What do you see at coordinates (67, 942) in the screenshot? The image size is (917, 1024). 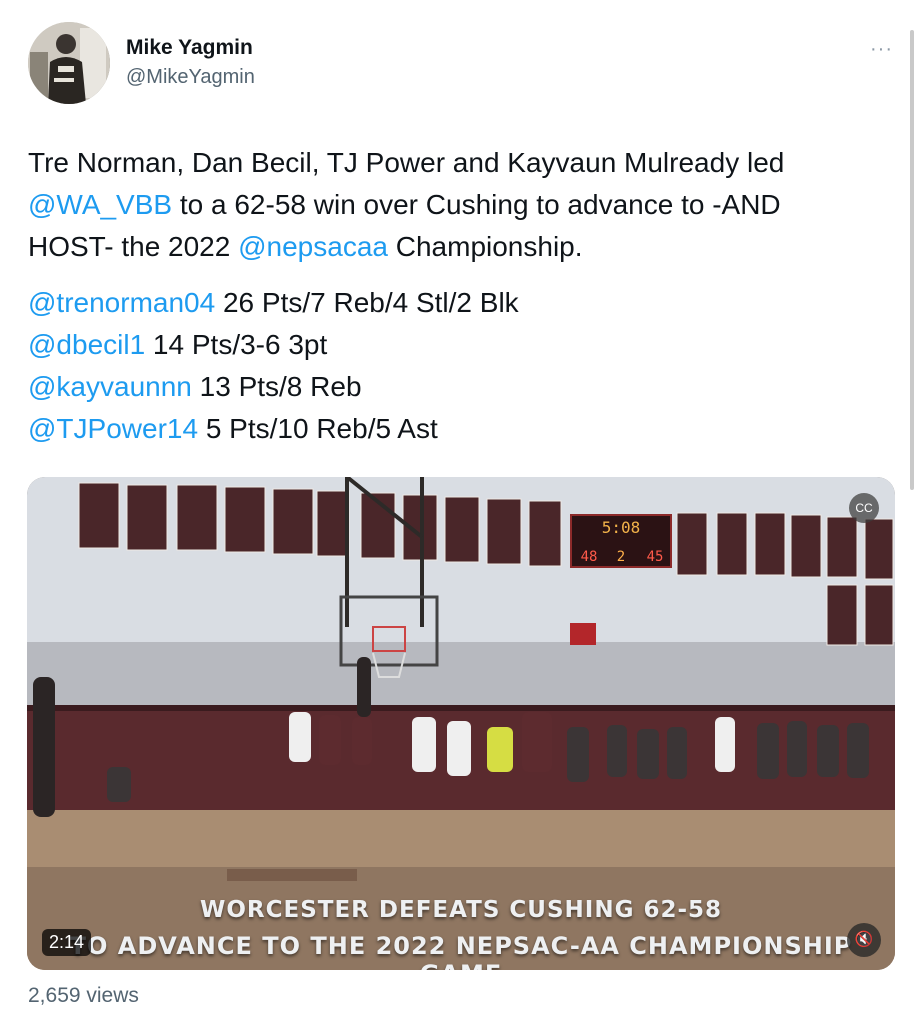 I see `video-duration-badge: 2:14` at bounding box center [67, 942].